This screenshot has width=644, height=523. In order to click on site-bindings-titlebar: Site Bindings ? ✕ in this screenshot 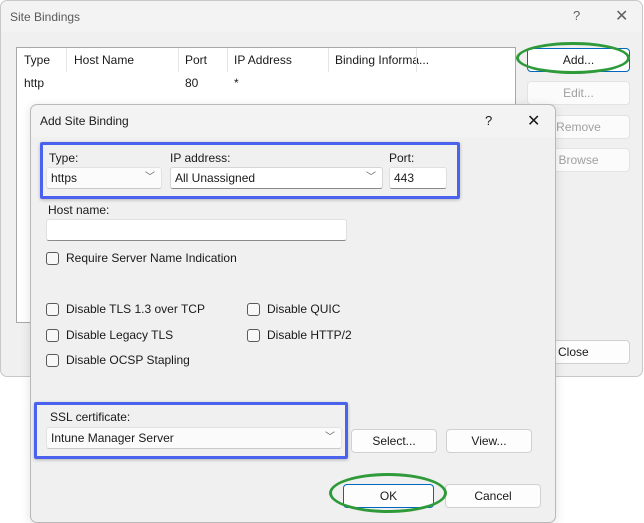, I will do `click(321, 16)`.